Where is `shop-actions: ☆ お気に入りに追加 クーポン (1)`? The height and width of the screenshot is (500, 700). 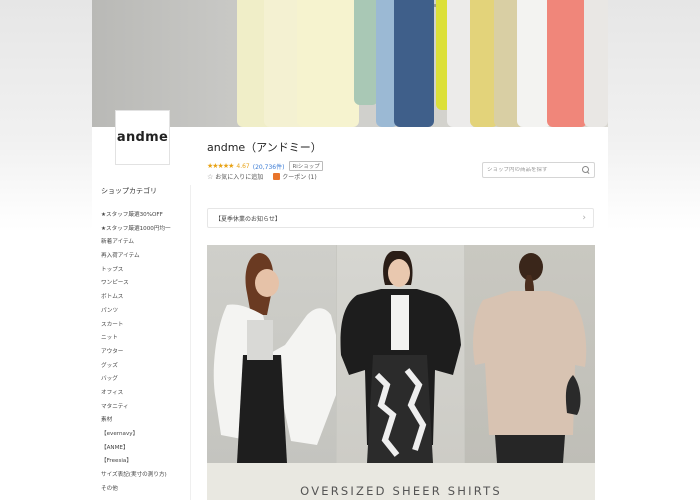 shop-actions: ☆ お気に入りに追加 クーポン (1) is located at coordinates (262, 177).